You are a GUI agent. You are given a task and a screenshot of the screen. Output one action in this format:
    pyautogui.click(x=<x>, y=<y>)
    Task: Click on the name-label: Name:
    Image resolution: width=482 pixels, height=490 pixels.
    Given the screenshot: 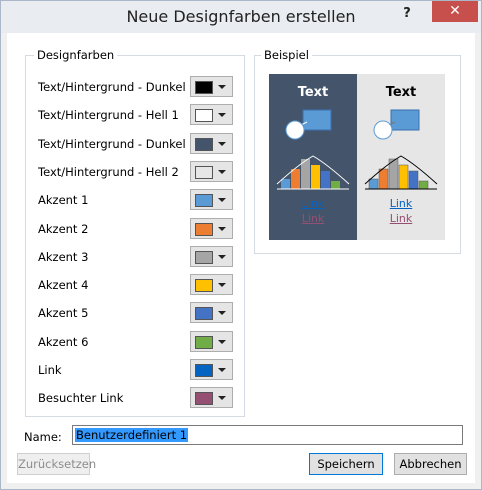 What is the action you would take?
    pyautogui.click(x=43, y=437)
    